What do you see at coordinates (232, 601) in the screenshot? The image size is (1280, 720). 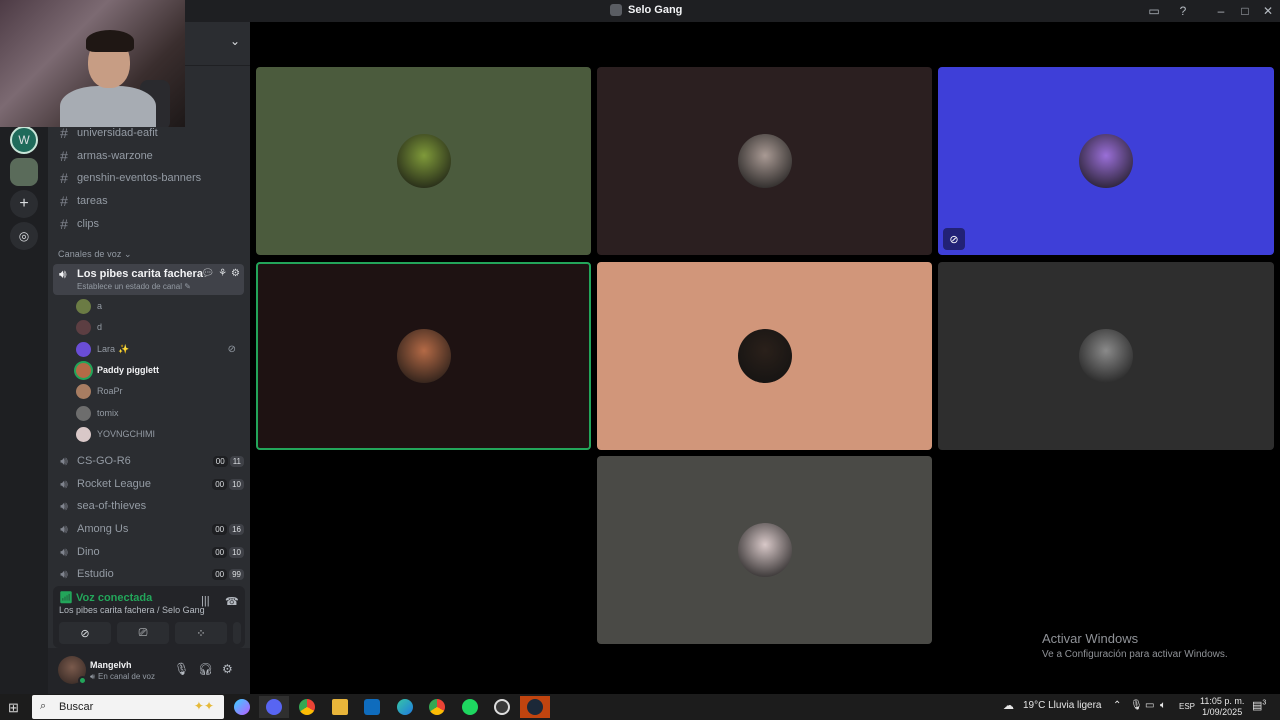 I see `disconnect-icon: ☎` at bounding box center [232, 601].